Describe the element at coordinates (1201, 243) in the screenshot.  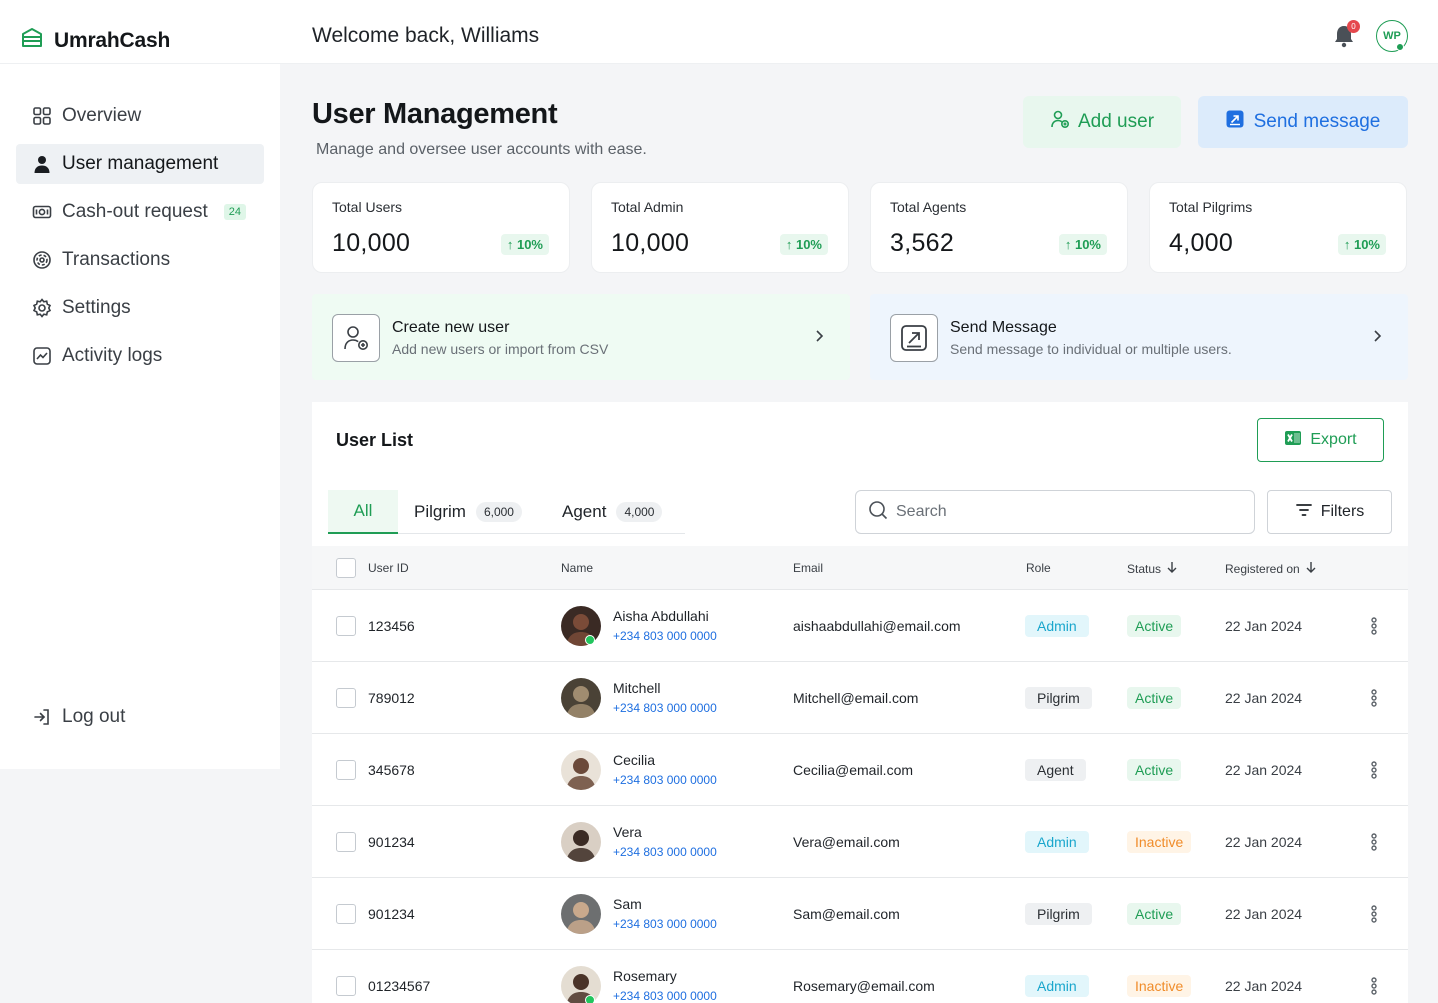
I see `stat-value: 4,000` at that location.